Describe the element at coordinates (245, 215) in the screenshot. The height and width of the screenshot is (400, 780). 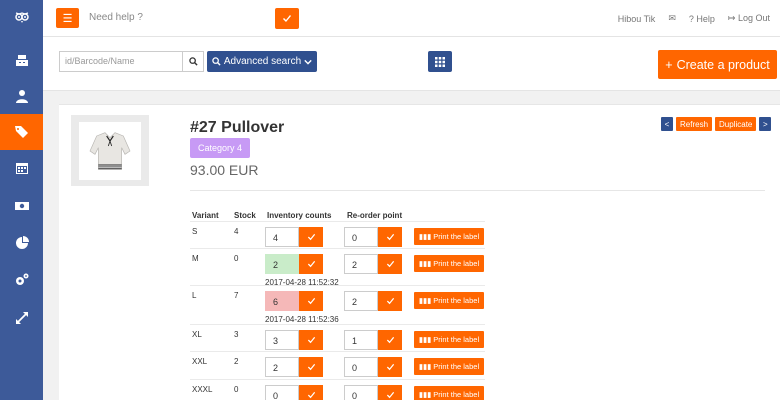
I see `header-stock: Stock` at that location.